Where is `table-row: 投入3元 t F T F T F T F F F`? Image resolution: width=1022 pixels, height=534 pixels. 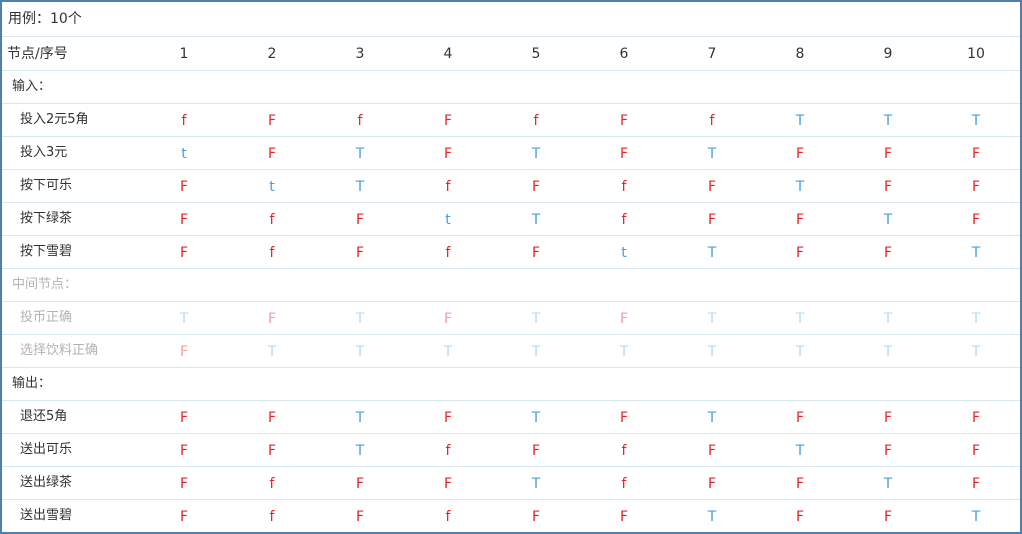 table-row: 投入3元 t F T F T F T F F F is located at coordinates (511, 153).